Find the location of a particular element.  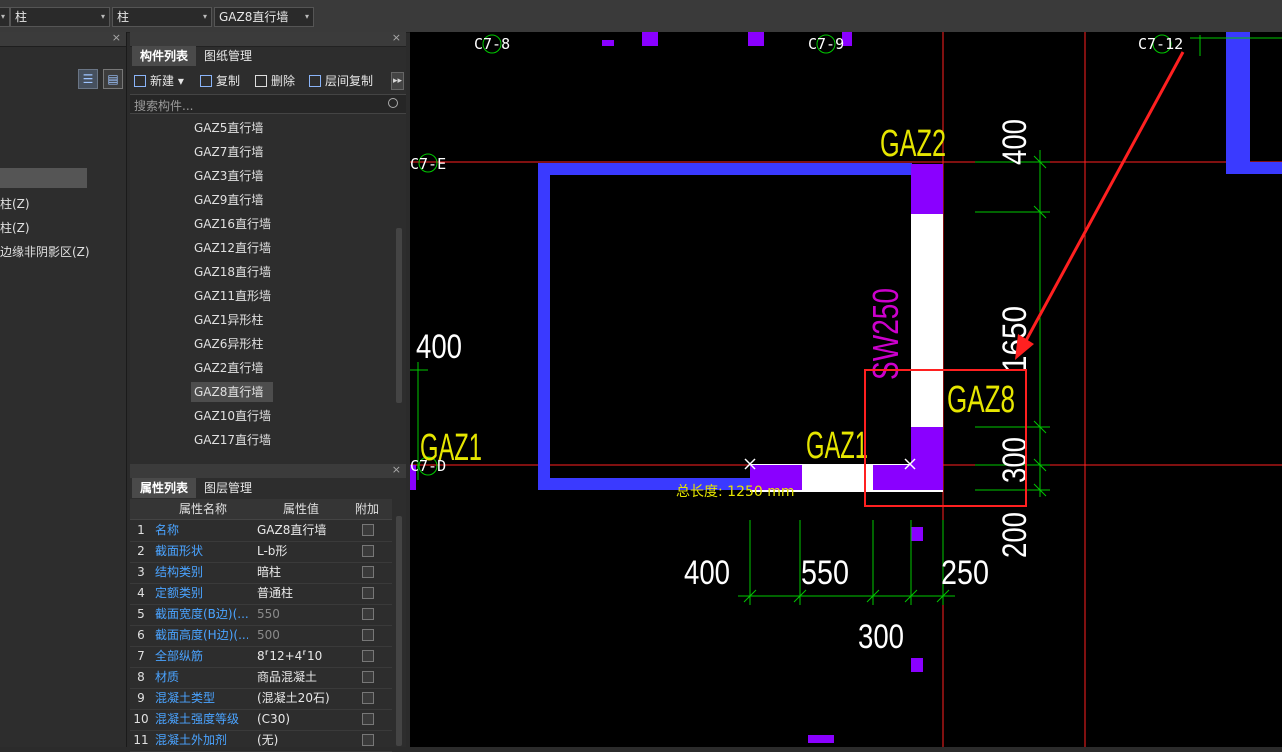

component-list-item: GAZ16直行墙 is located at coordinates (232, 224).